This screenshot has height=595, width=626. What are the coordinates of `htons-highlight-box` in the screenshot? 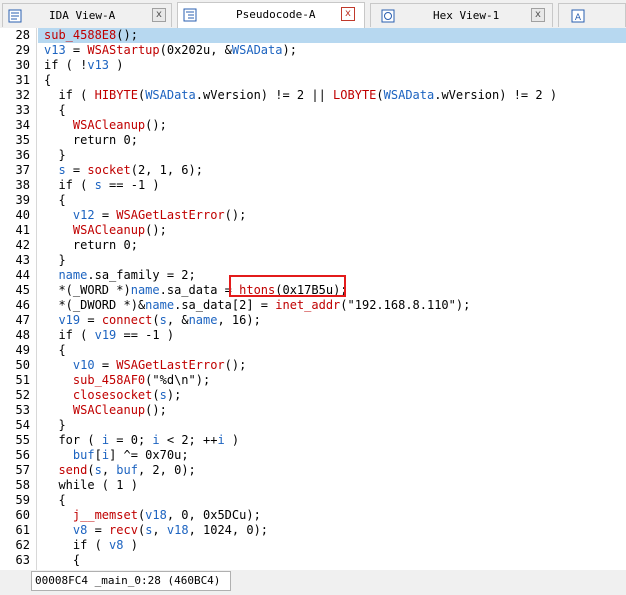 It's located at (287, 286).